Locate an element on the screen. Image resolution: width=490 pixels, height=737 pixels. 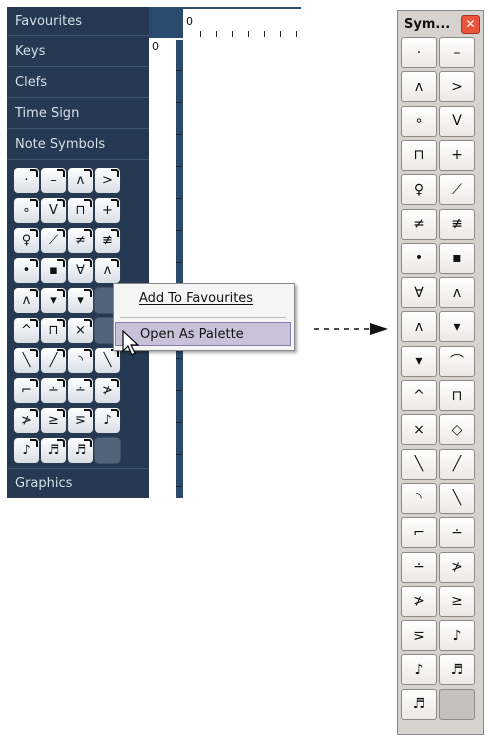
scoop-icon: ⌐ is located at coordinates (26, 390).